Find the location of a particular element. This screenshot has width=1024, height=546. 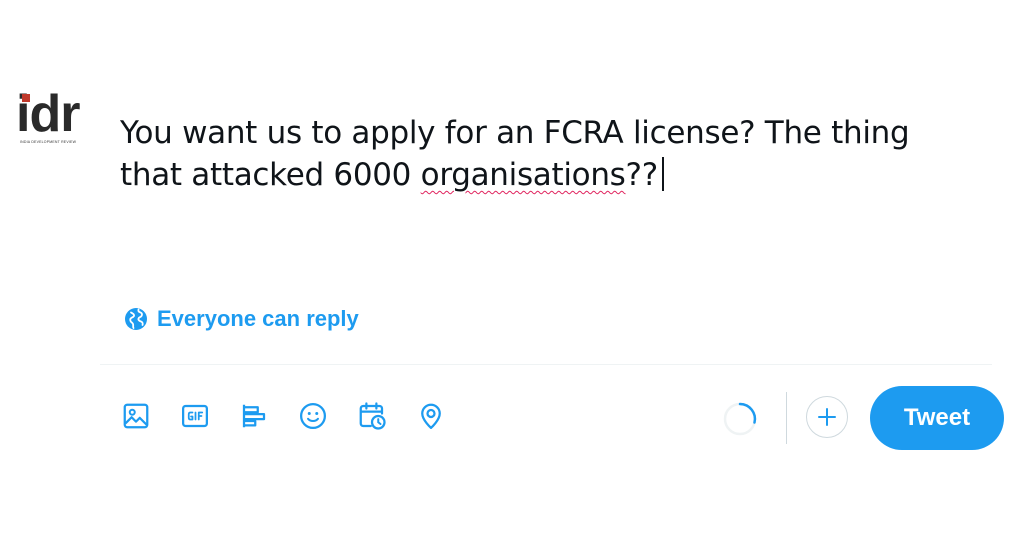

character-count-progress-icon is located at coordinates (740, 419).